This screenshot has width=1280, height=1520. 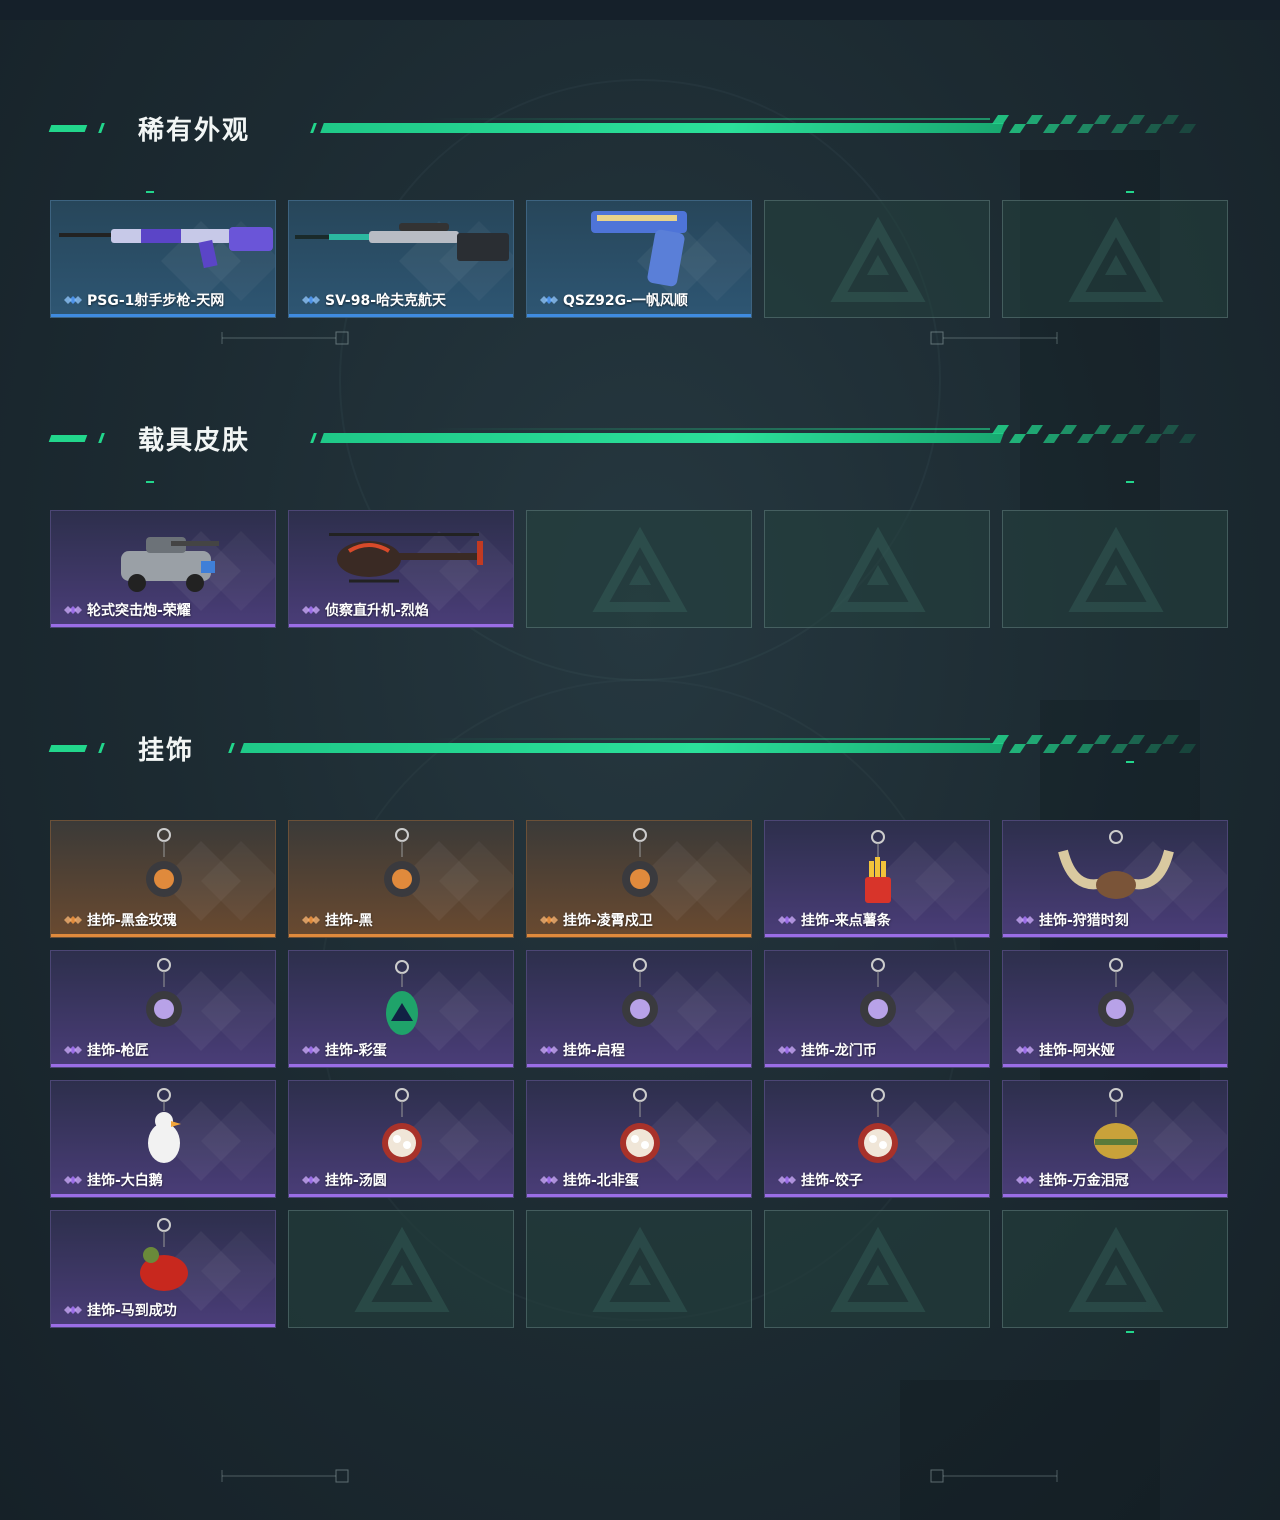 What do you see at coordinates (163, 1139) in the screenshot?
I see `item-card: 挂饰-大白鹅` at bounding box center [163, 1139].